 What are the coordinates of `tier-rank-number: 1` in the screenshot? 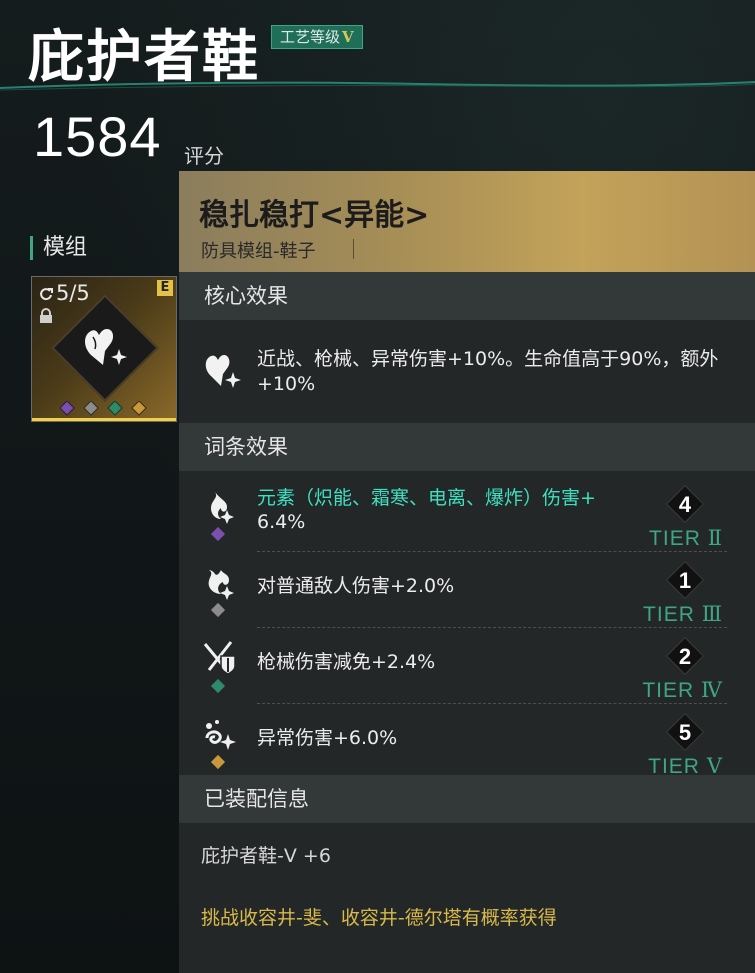 It's located at (685, 580).